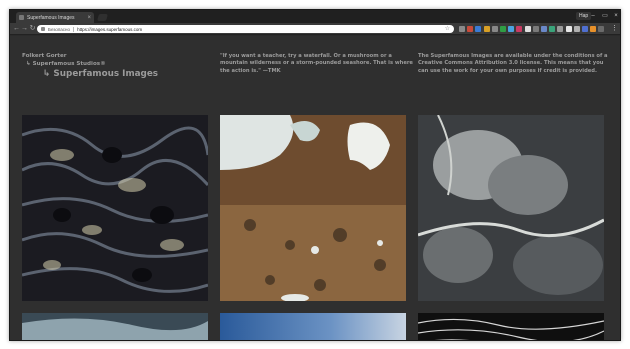 This screenshot has height=349, width=630. Describe the element at coordinates (89, 18) in the screenshot. I see `tab-close-icon: ×` at that location.